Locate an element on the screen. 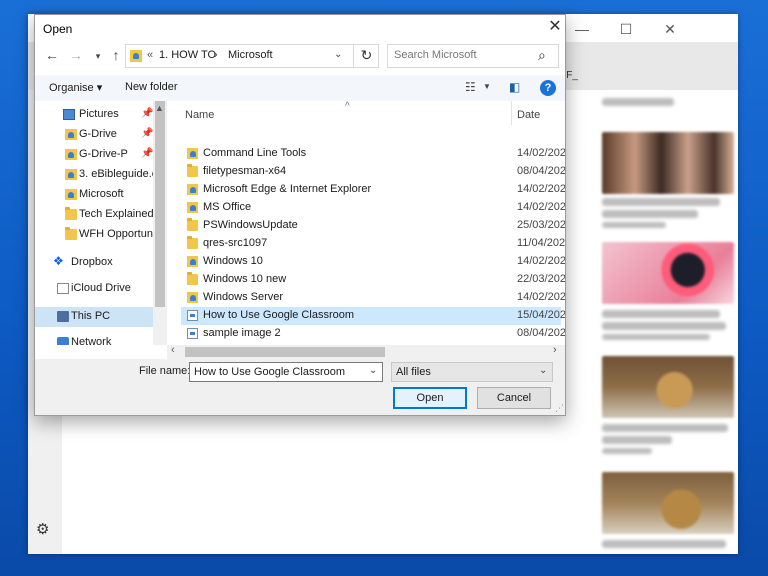 Image resolution: width=768 pixels, height=576 pixels. nav-item-g-drive: G-Drive 📌 is located at coordinates (94, 135).